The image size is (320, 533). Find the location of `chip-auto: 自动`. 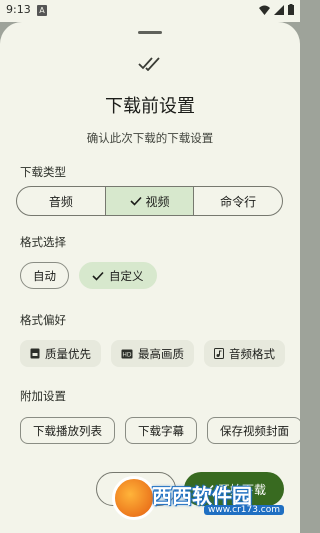

chip-auto: 自动 is located at coordinates (44, 275).